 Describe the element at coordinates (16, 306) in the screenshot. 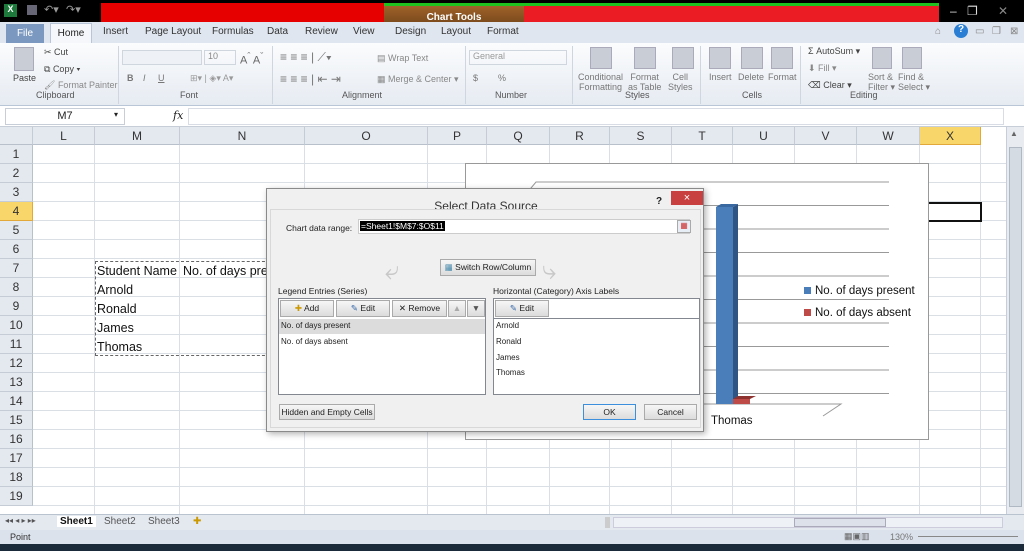

I see `row-header-9: 9` at that location.